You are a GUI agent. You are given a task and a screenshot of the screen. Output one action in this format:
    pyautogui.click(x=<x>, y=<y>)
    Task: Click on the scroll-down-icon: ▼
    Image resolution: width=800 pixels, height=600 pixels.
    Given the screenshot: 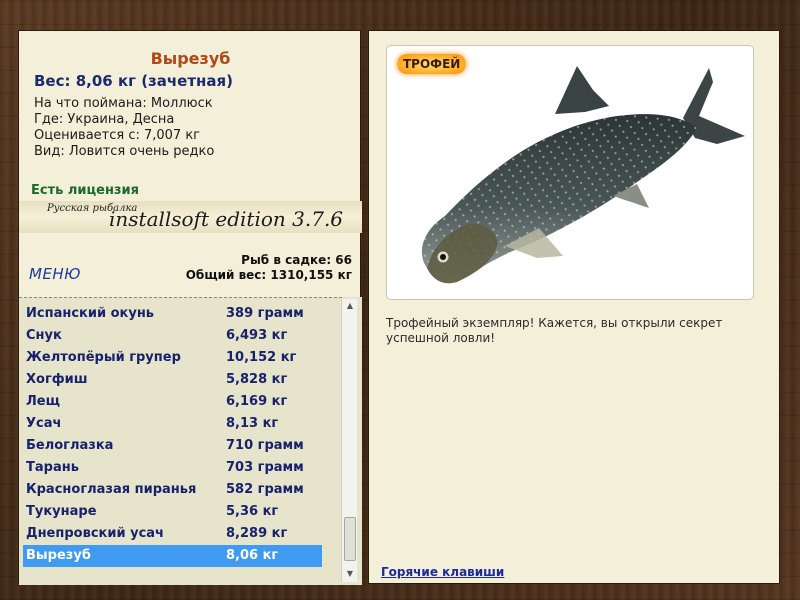 What is the action you would take?
    pyautogui.click(x=350, y=574)
    